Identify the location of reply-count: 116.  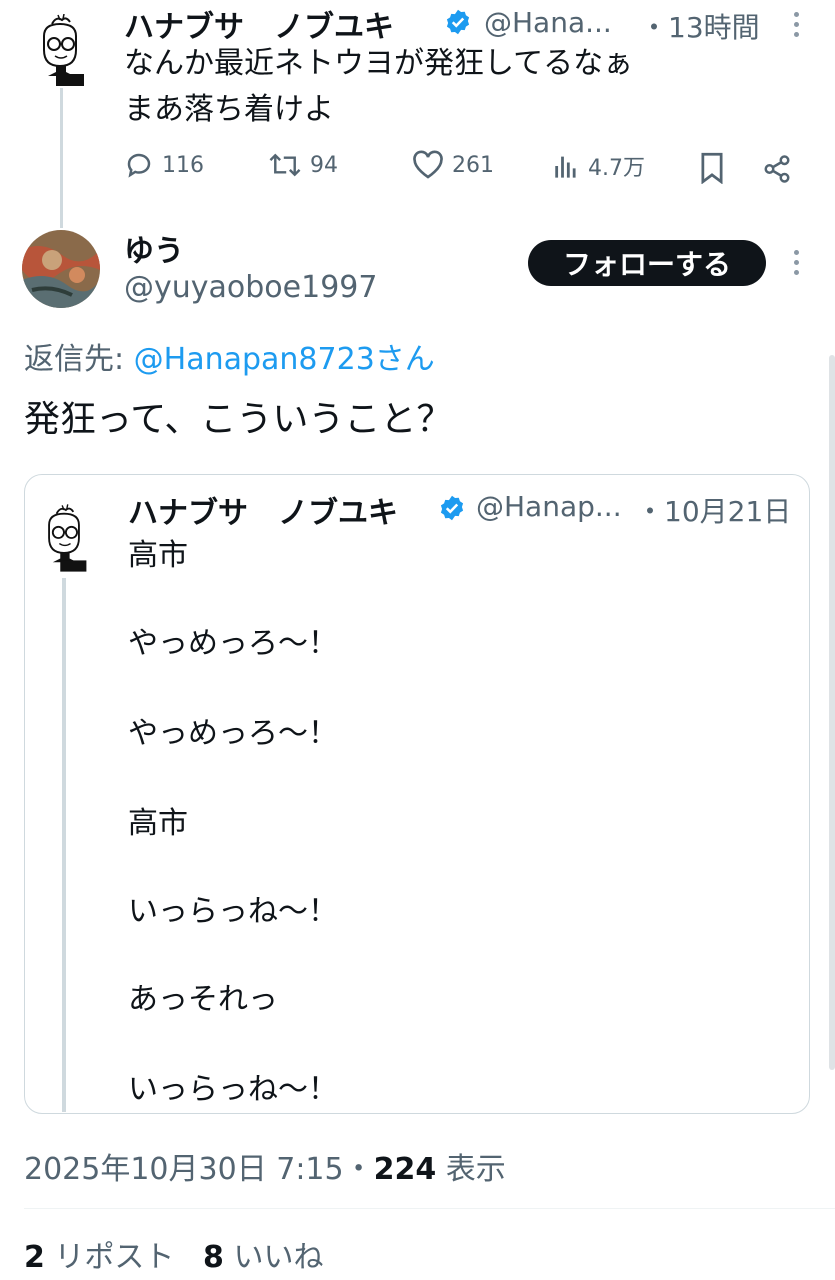
(183, 165).